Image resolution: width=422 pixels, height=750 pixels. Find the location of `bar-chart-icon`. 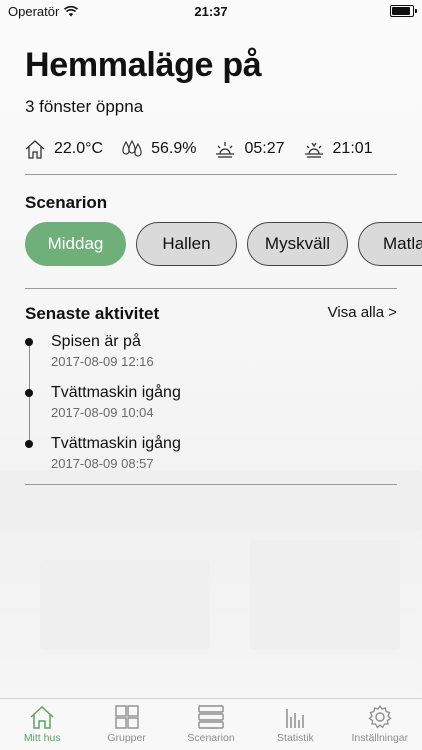

bar-chart-icon is located at coordinates (295, 718).